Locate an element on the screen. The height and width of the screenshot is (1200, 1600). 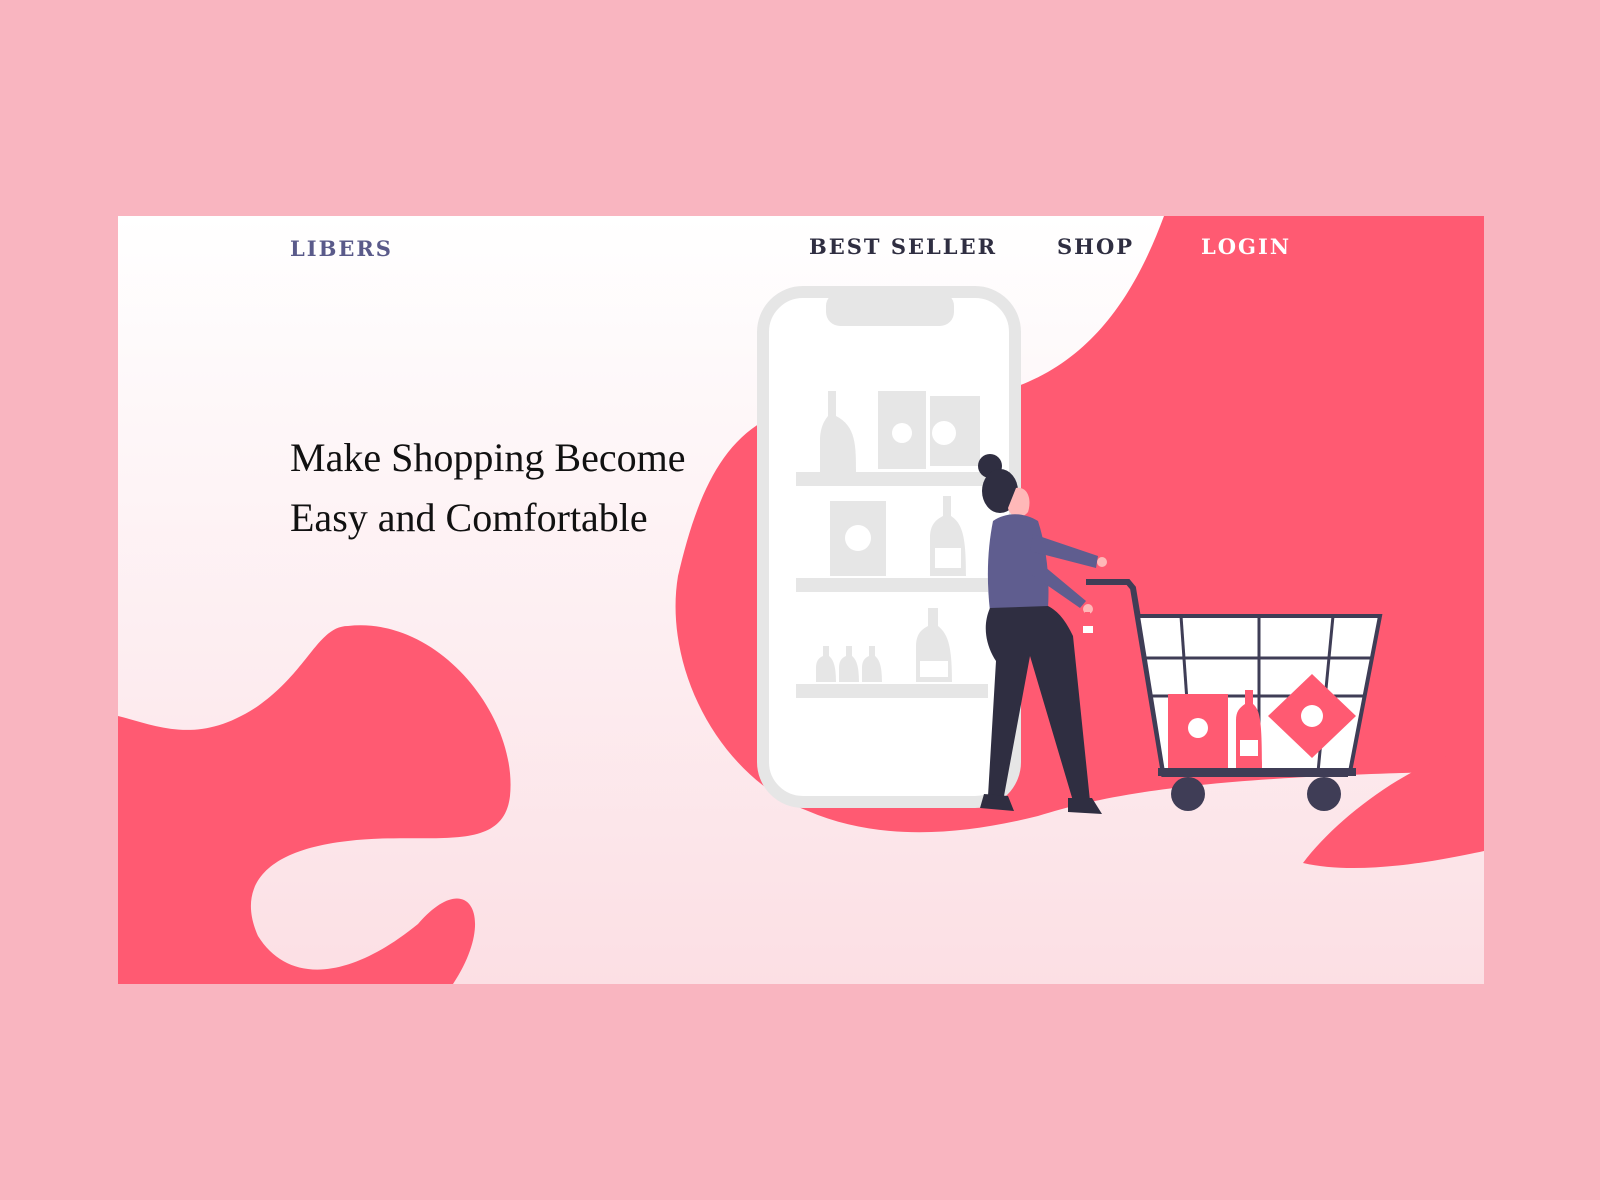
bottom-left-blob is located at coordinates (314, 804).